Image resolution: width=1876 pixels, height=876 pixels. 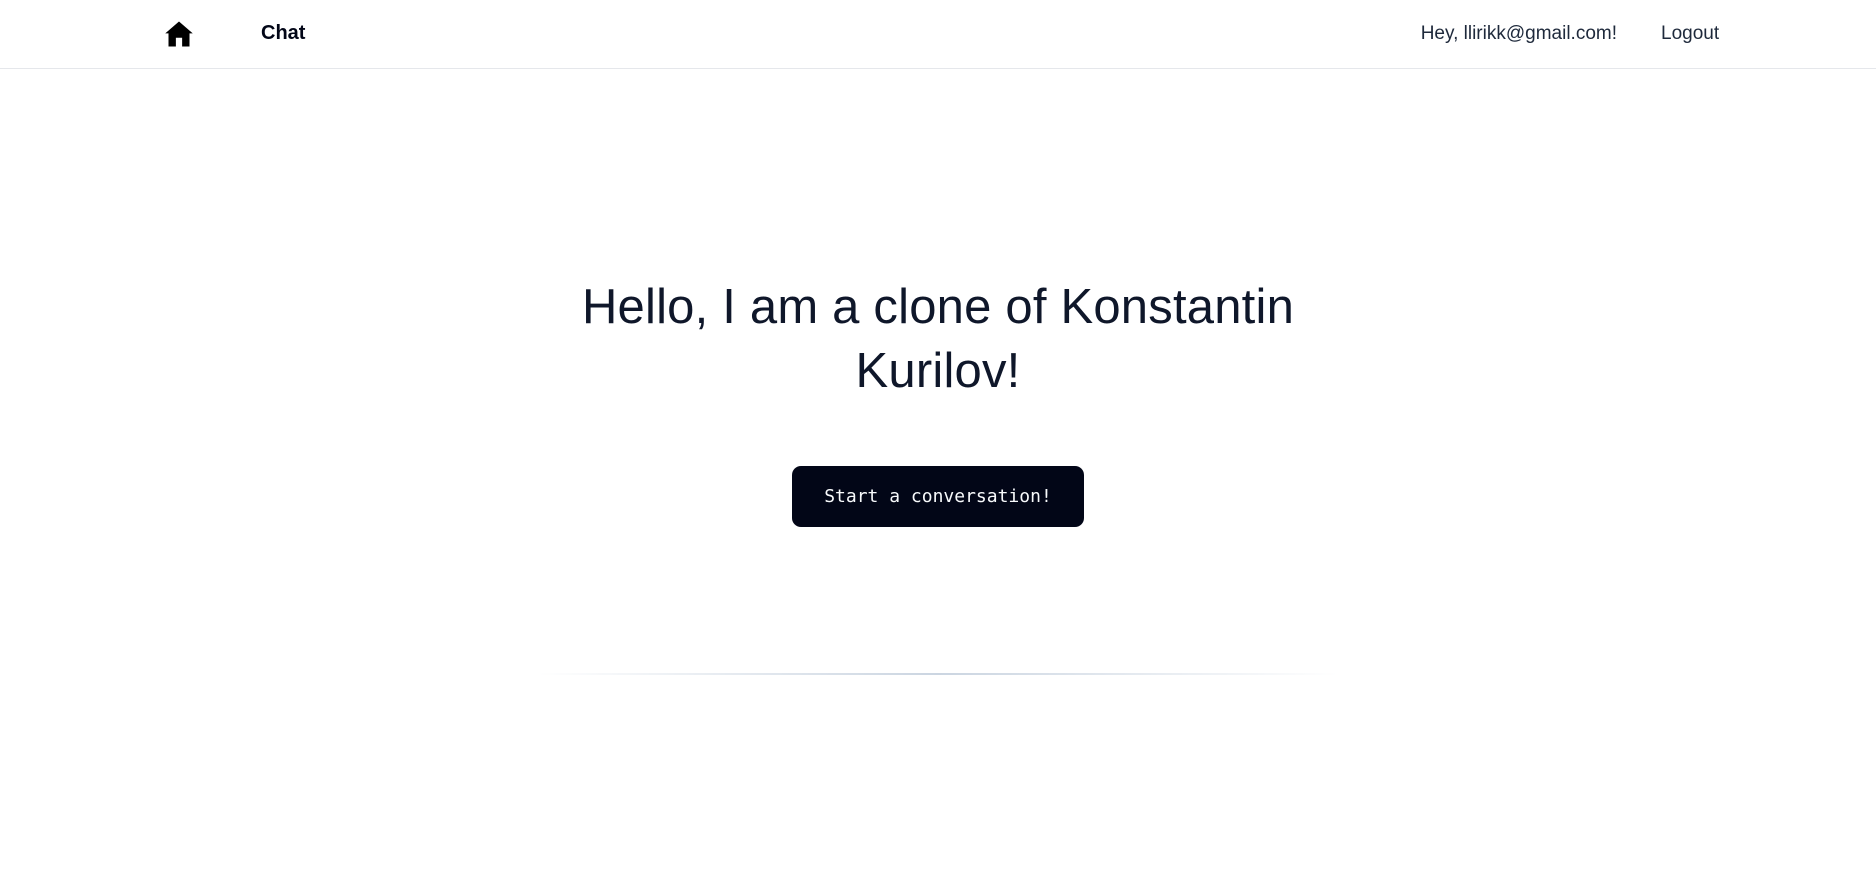 I want to click on user-greeting: Hey, llirikk@gmail.com!, so click(x=1518, y=33).